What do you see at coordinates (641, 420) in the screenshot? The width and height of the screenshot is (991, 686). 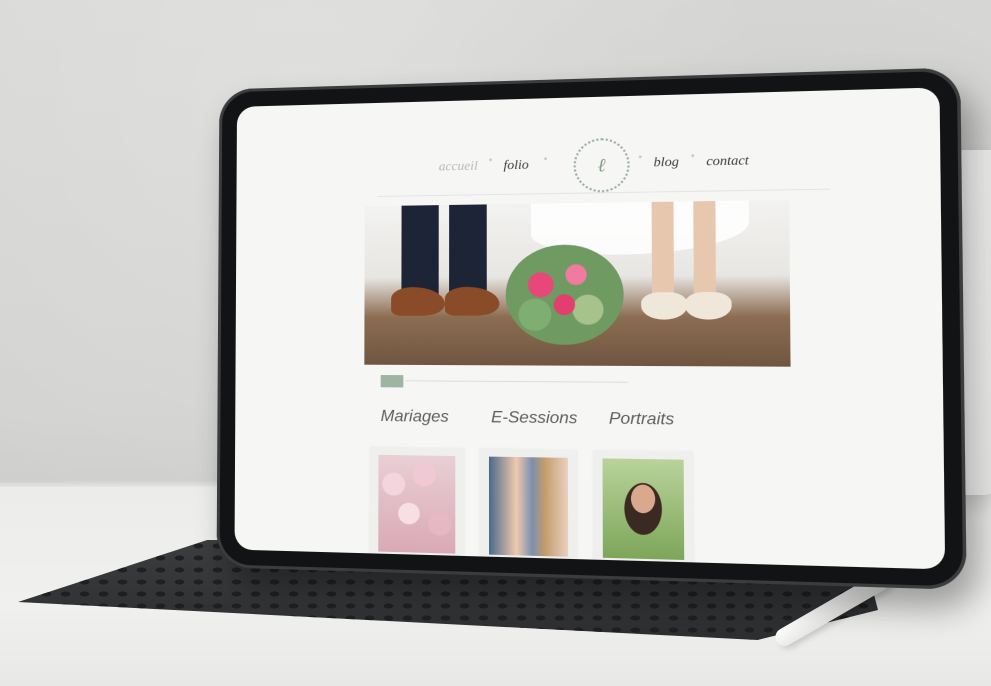 I see `category-title-portraits: Portraits` at bounding box center [641, 420].